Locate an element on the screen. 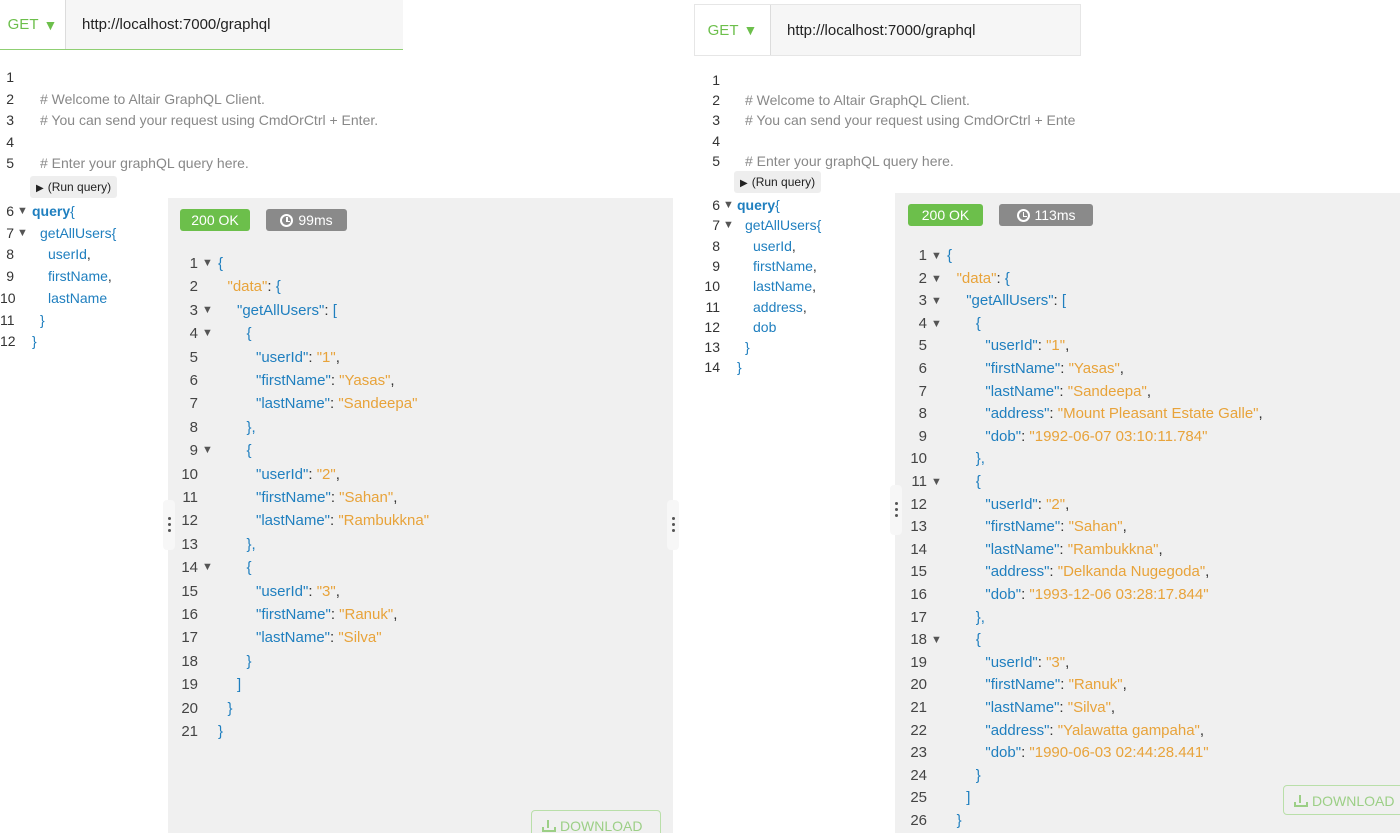 This screenshot has height=833, width=1400. result-text: ] is located at coordinates (968, 798).